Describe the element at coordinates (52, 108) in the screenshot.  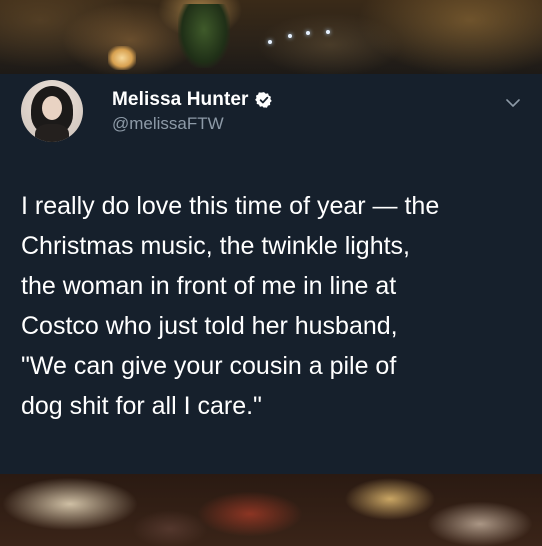
I see `avatar-face` at that location.